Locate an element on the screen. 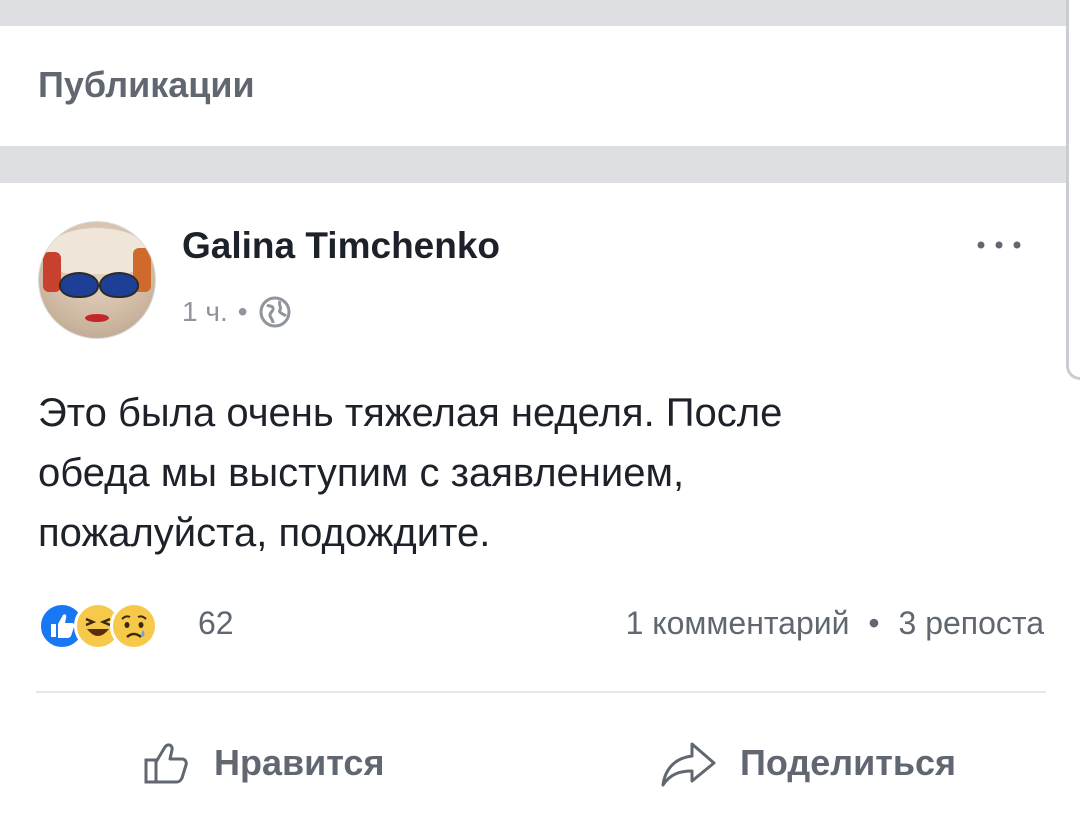 Image resolution: width=1080 pixels, height=819 pixels. sad-reaction-icon is located at coordinates (134, 626).